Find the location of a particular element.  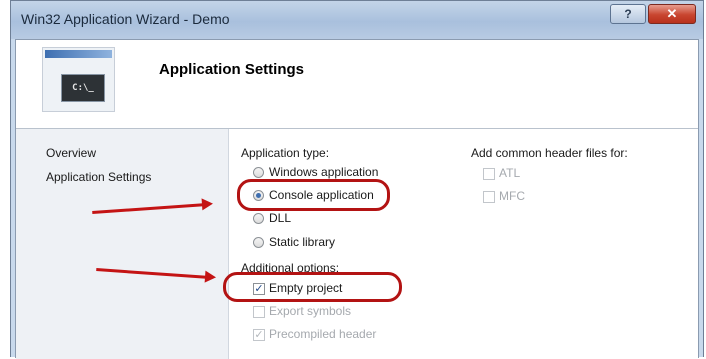

radio-dll is located at coordinates (258, 218).